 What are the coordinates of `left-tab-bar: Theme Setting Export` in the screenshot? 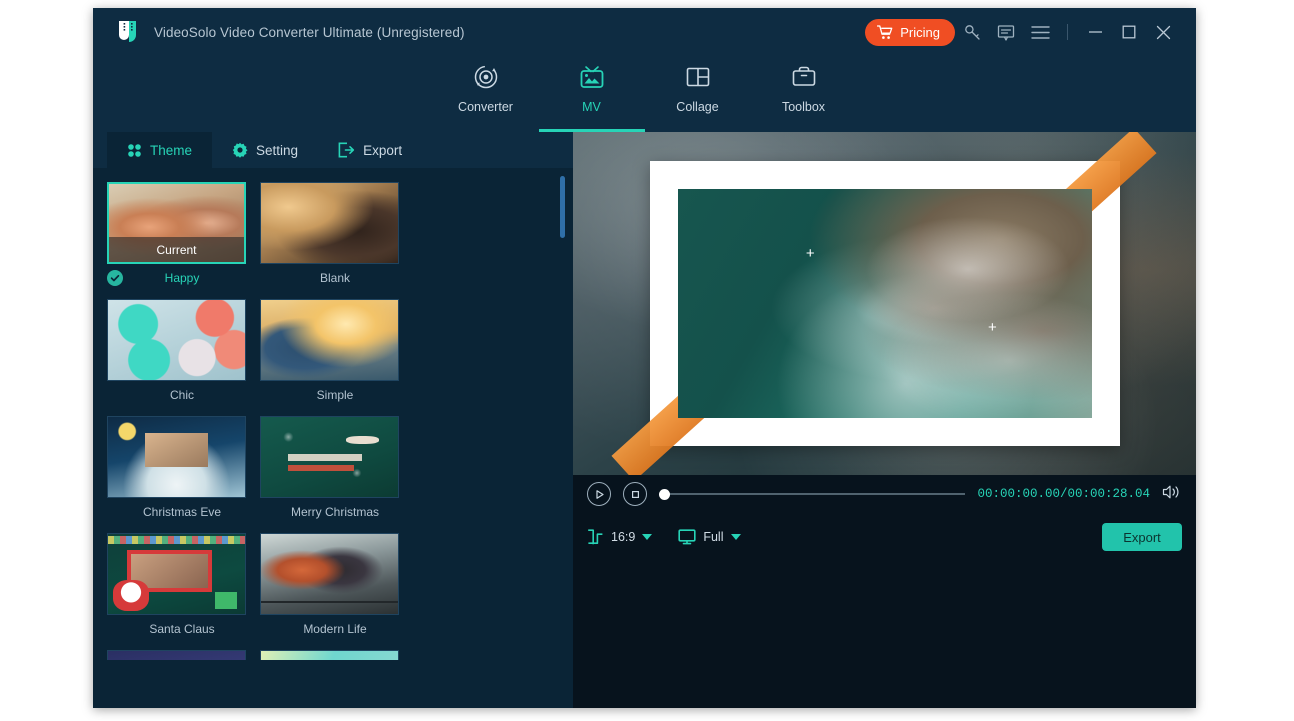 It's located at (333, 150).